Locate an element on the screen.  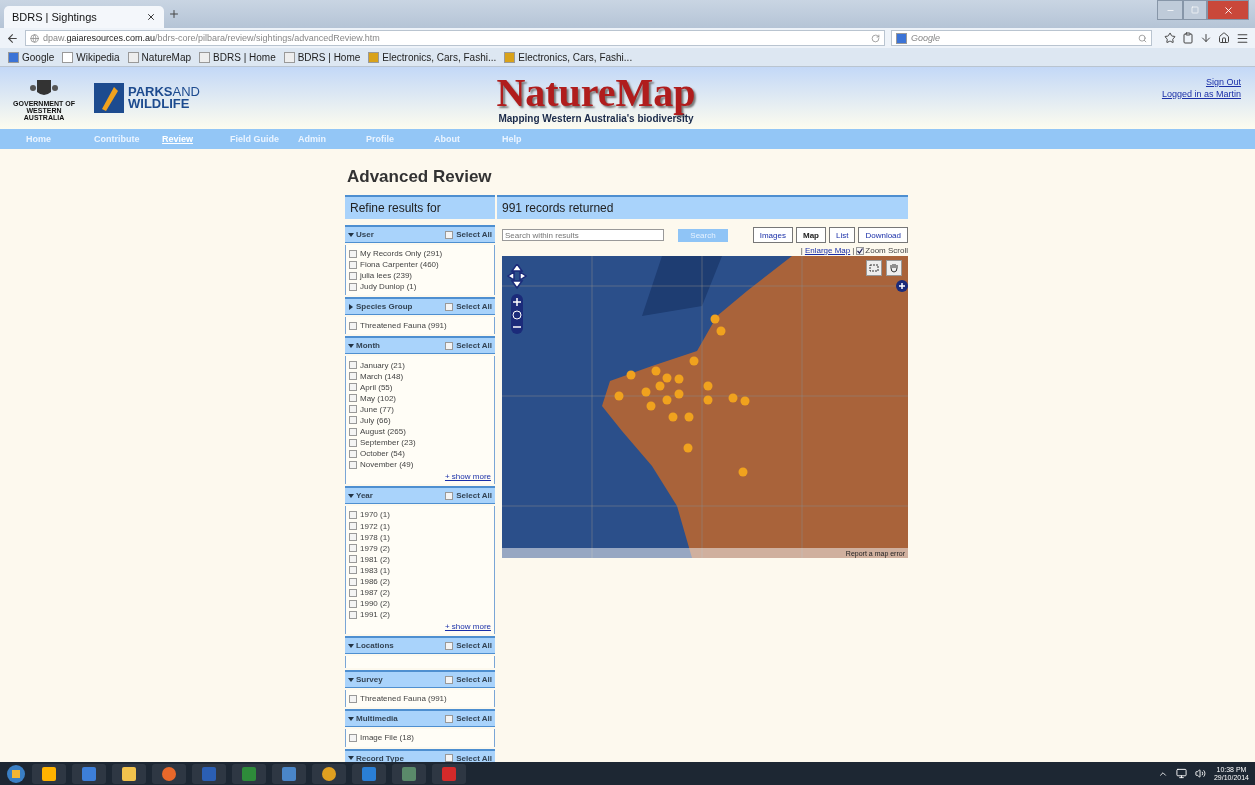
facet-option: 1991 (2) is located at coordinates (375, 615).